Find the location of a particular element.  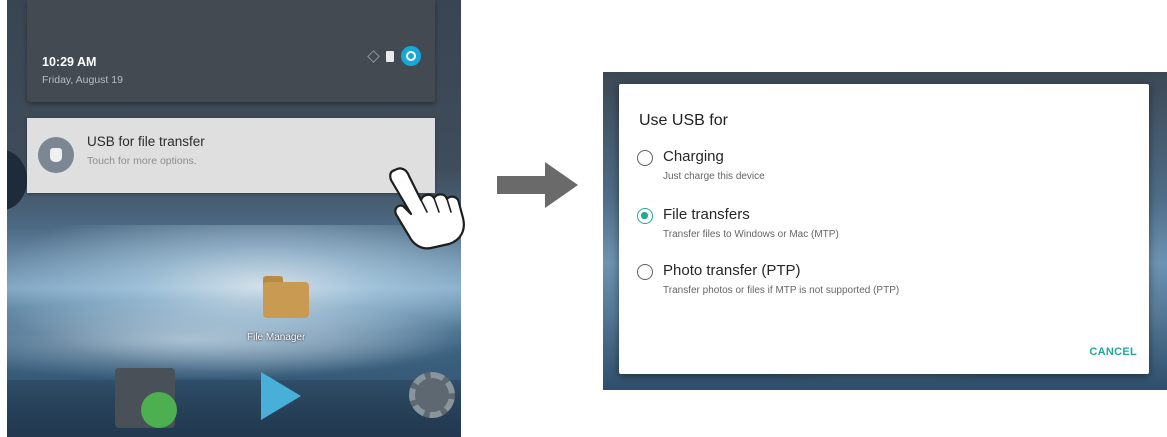

option-description: Just charge this device is located at coordinates (714, 176).